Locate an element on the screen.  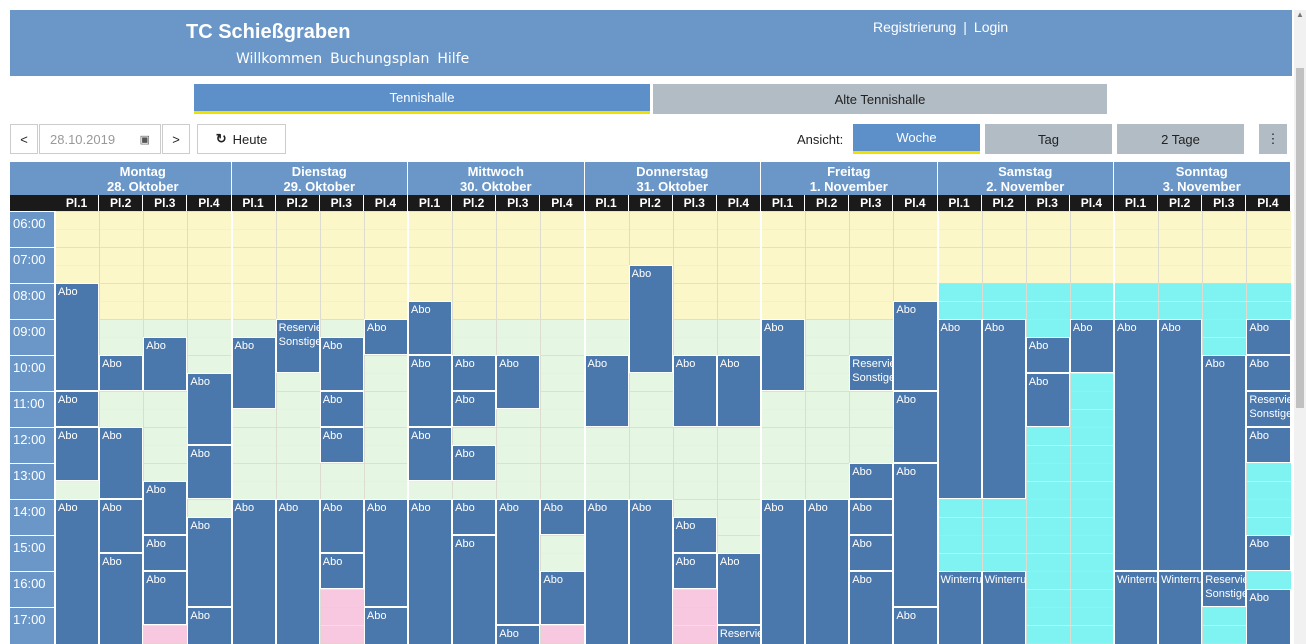
today-button: ↻ Heute is located at coordinates (241, 139).